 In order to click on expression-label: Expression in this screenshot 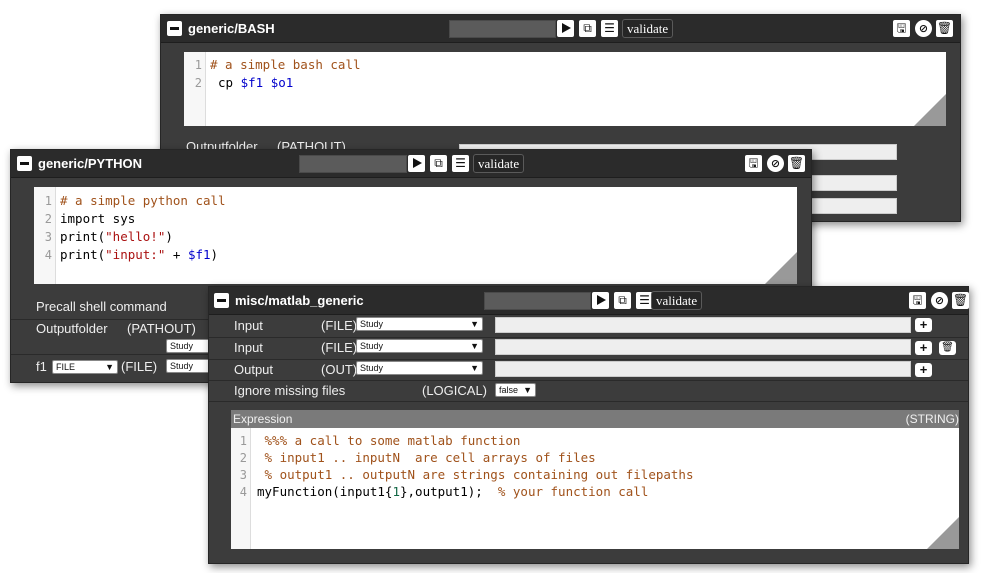, I will do `click(263, 419)`.